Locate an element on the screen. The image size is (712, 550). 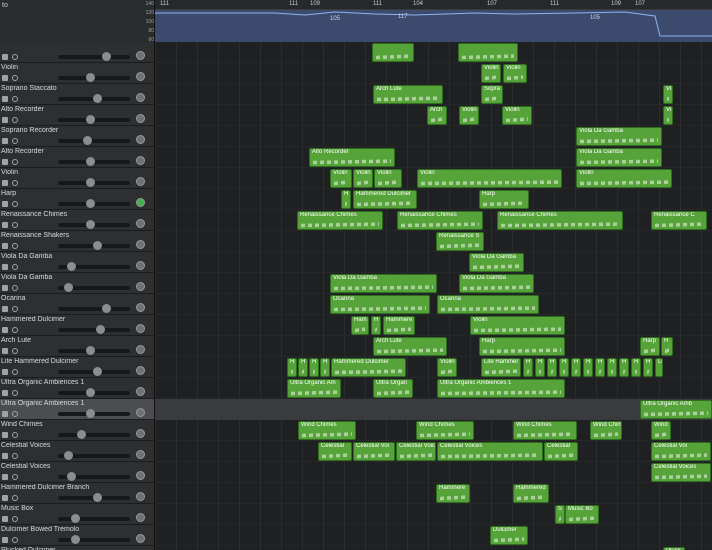
track-header: Violin is located at coordinates (77, 73).